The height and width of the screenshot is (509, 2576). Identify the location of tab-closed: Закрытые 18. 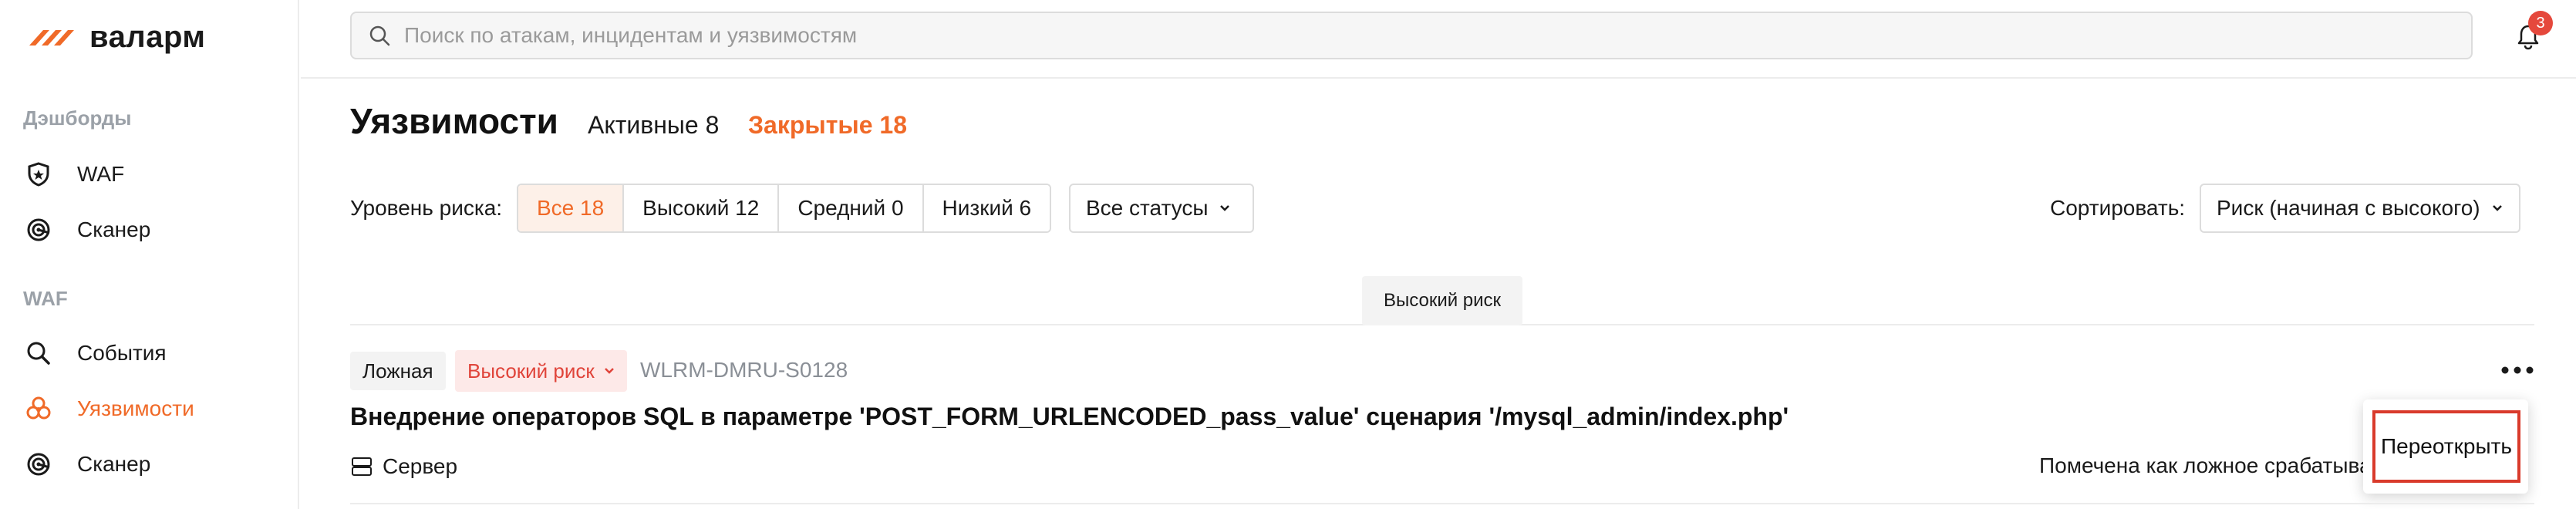
(827, 125).